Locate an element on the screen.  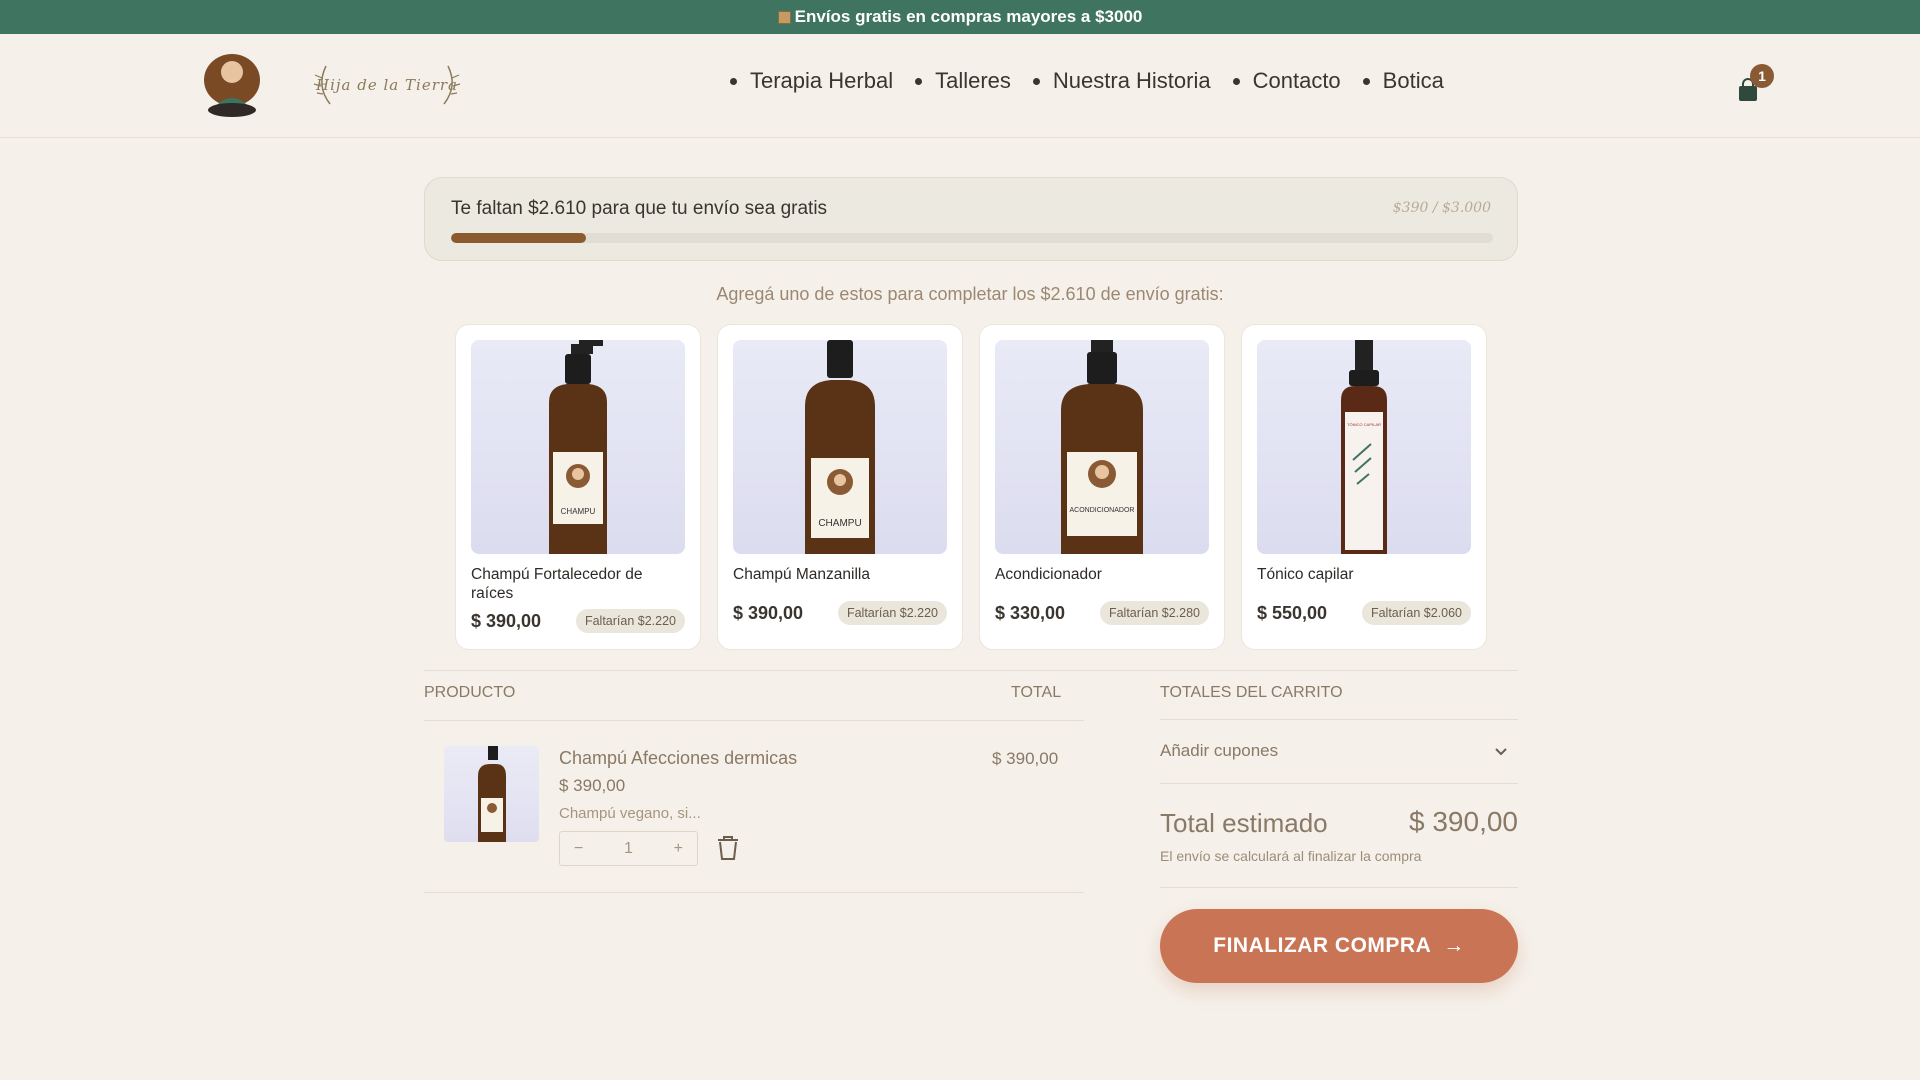
product-name: Champú Fortalecedor de raíces is located at coordinates (557, 584).